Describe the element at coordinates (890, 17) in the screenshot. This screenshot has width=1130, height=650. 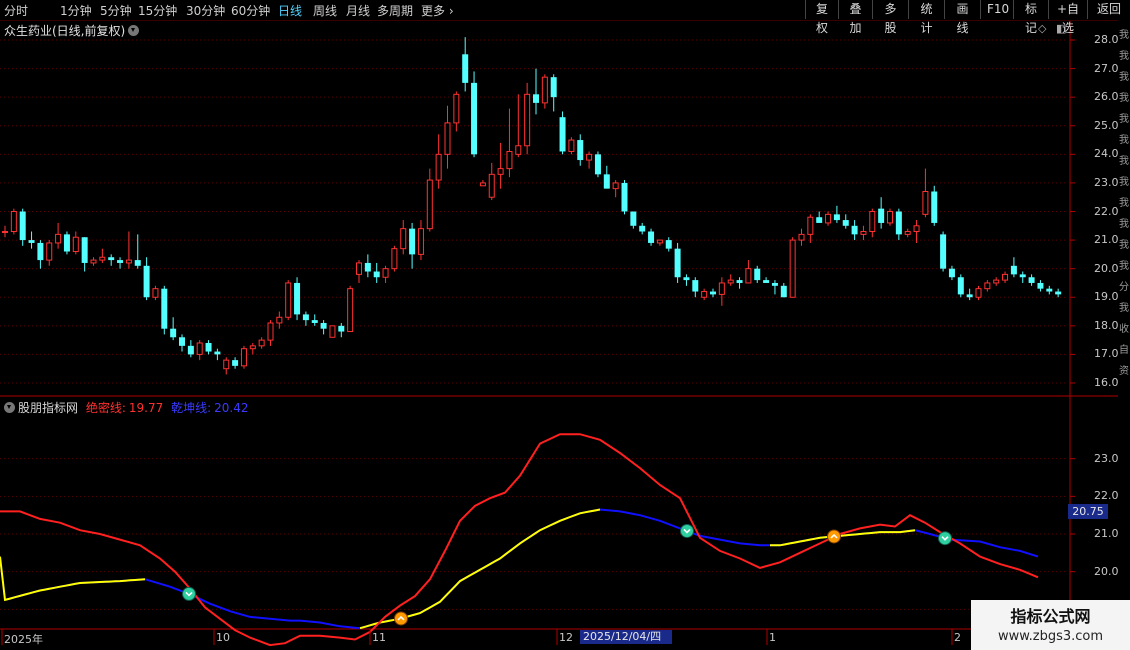
I see `toolbar-button-2: 多股` at that location.